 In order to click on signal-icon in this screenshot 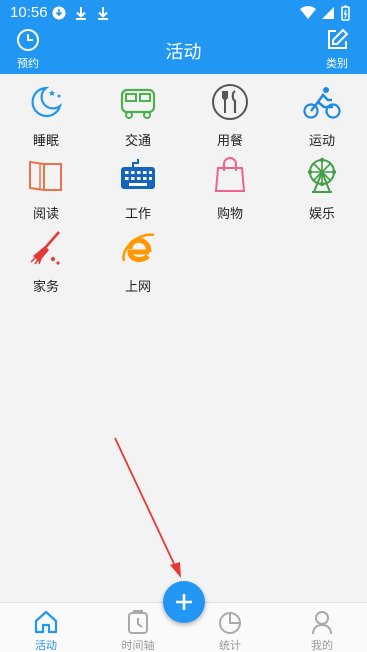, I will do `click(328, 13)`.